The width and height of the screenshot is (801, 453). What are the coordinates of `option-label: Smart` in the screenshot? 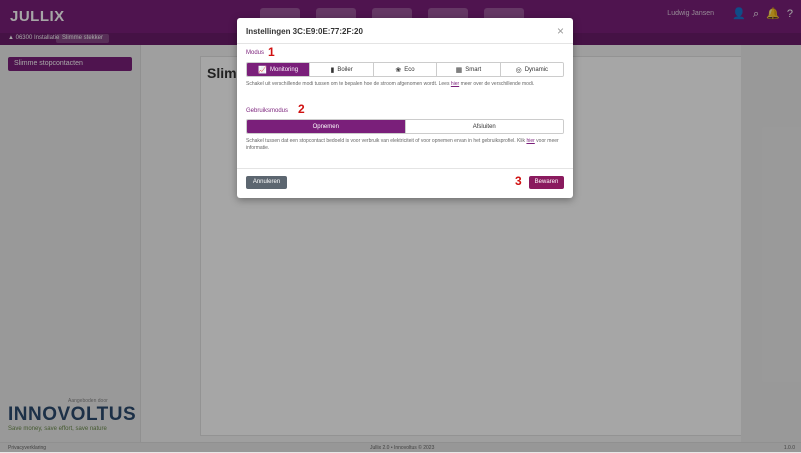 It's located at (473, 69).